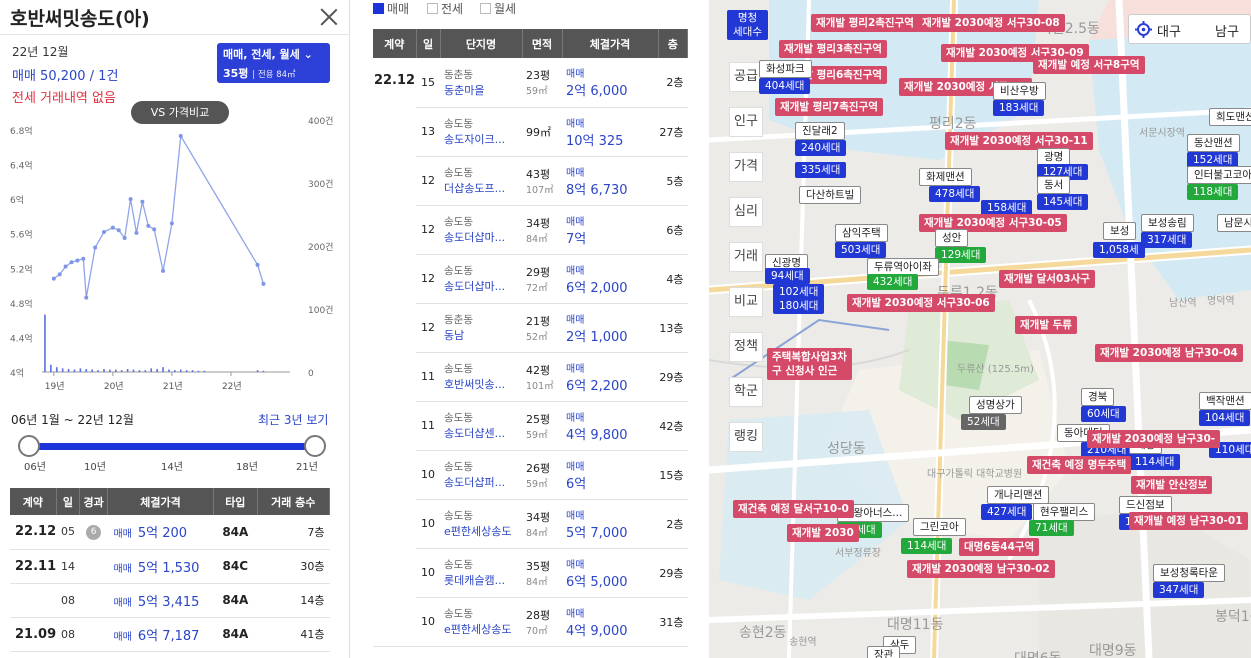 The height and width of the screenshot is (658, 1251). What do you see at coordinates (999, 547) in the screenshot?
I see `redevelopment-pin: 대명6동44구역` at bounding box center [999, 547].